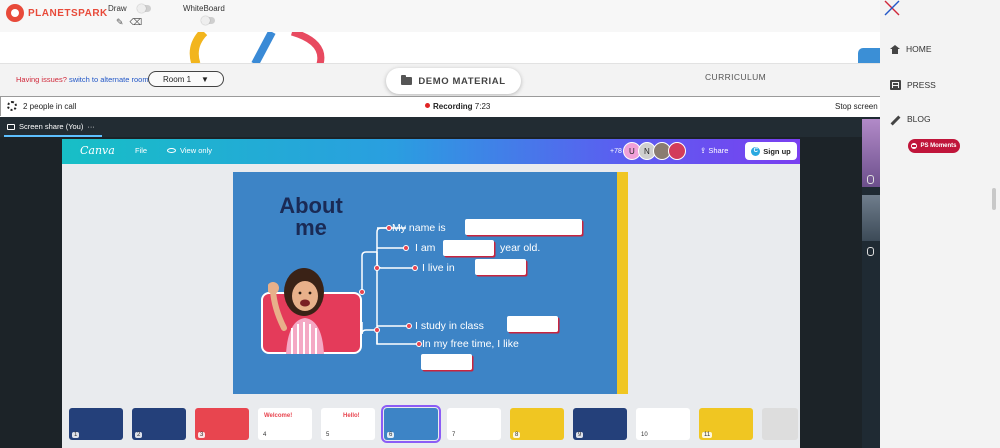 The height and width of the screenshot is (448, 1000). I want to click on thumbnail-9: 9, so click(600, 424).